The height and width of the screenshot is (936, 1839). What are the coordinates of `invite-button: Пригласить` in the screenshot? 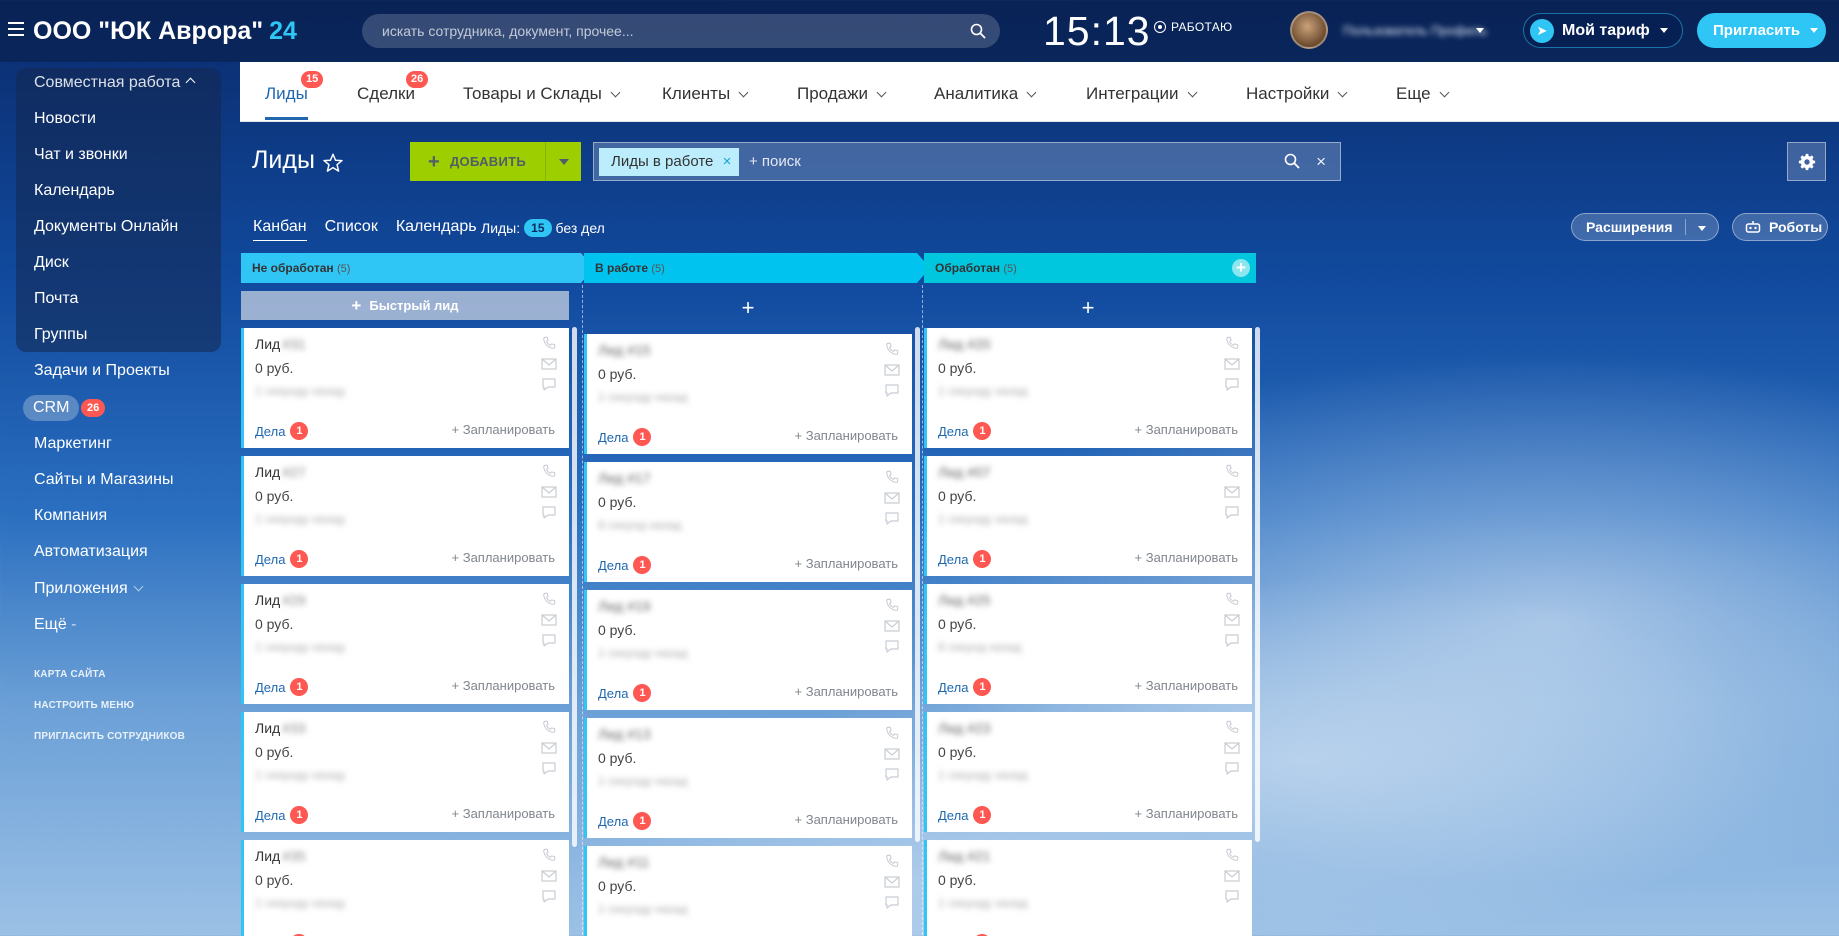 It's located at (1761, 30).